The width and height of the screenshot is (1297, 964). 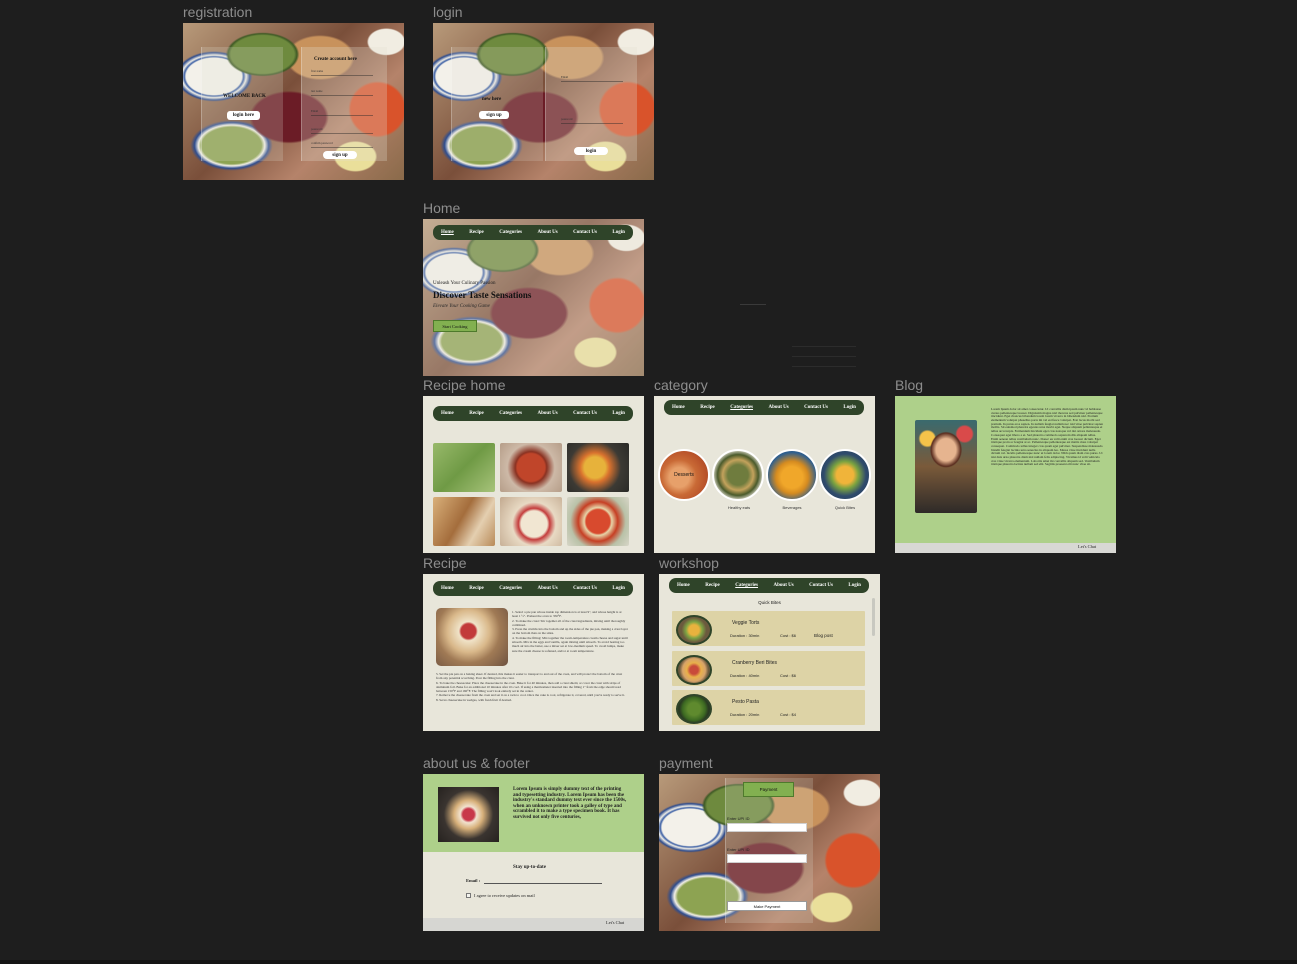 What do you see at coordinates (482, 295) in the screenshot?
I see `hero-title: Discover Taste Sensations` at bounding box center [482, 295].